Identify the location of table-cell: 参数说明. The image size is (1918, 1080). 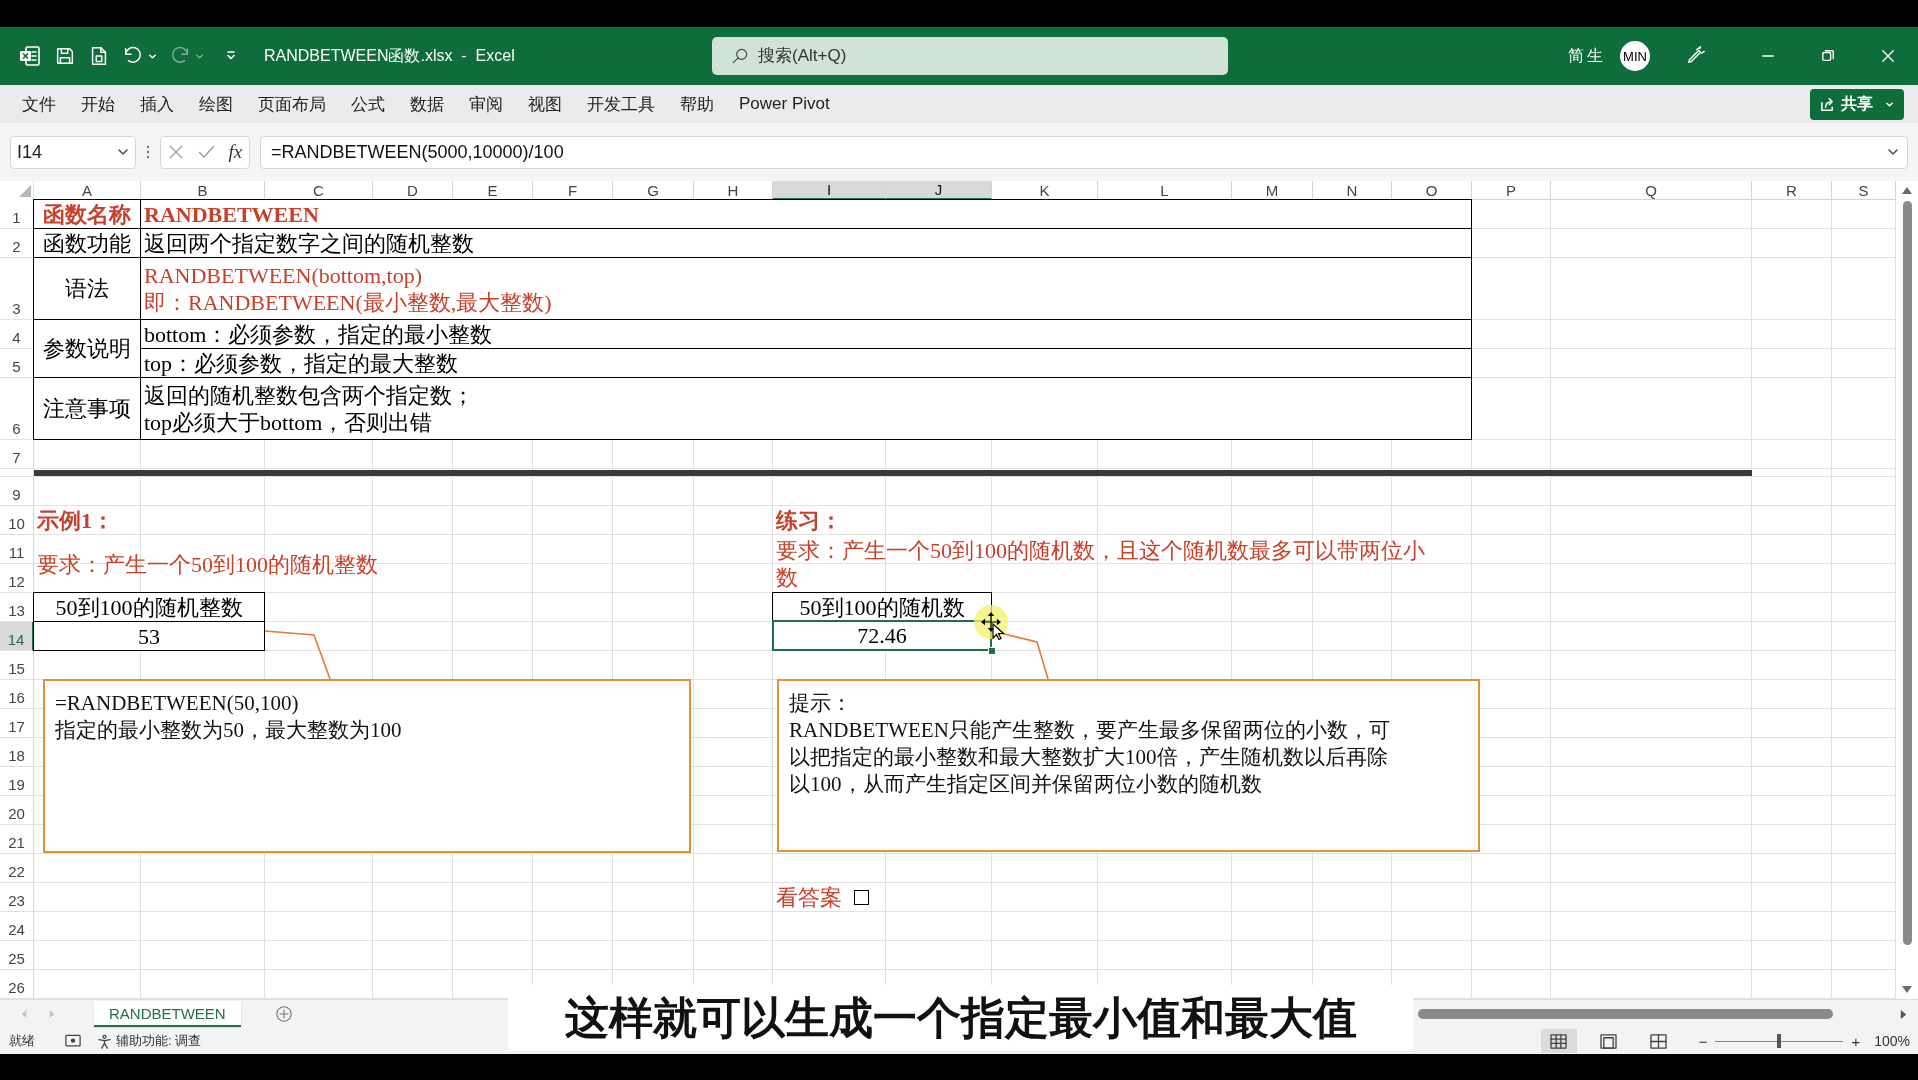
(87, 348).